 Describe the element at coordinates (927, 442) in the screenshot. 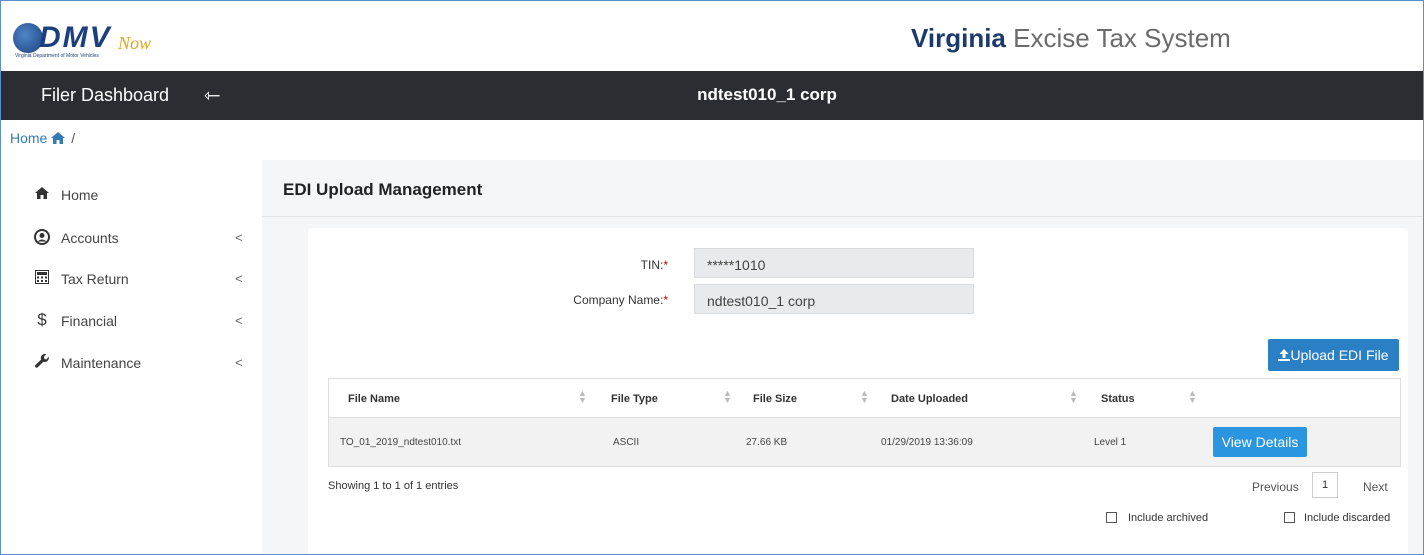

I see `cell-date-uploaded: 01/29/2019 13:36:09` at that location.